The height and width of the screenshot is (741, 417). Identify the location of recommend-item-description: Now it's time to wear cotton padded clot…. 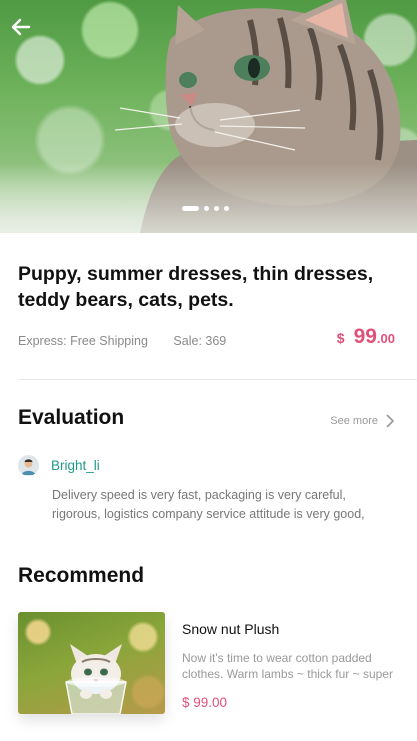
(287, 666).